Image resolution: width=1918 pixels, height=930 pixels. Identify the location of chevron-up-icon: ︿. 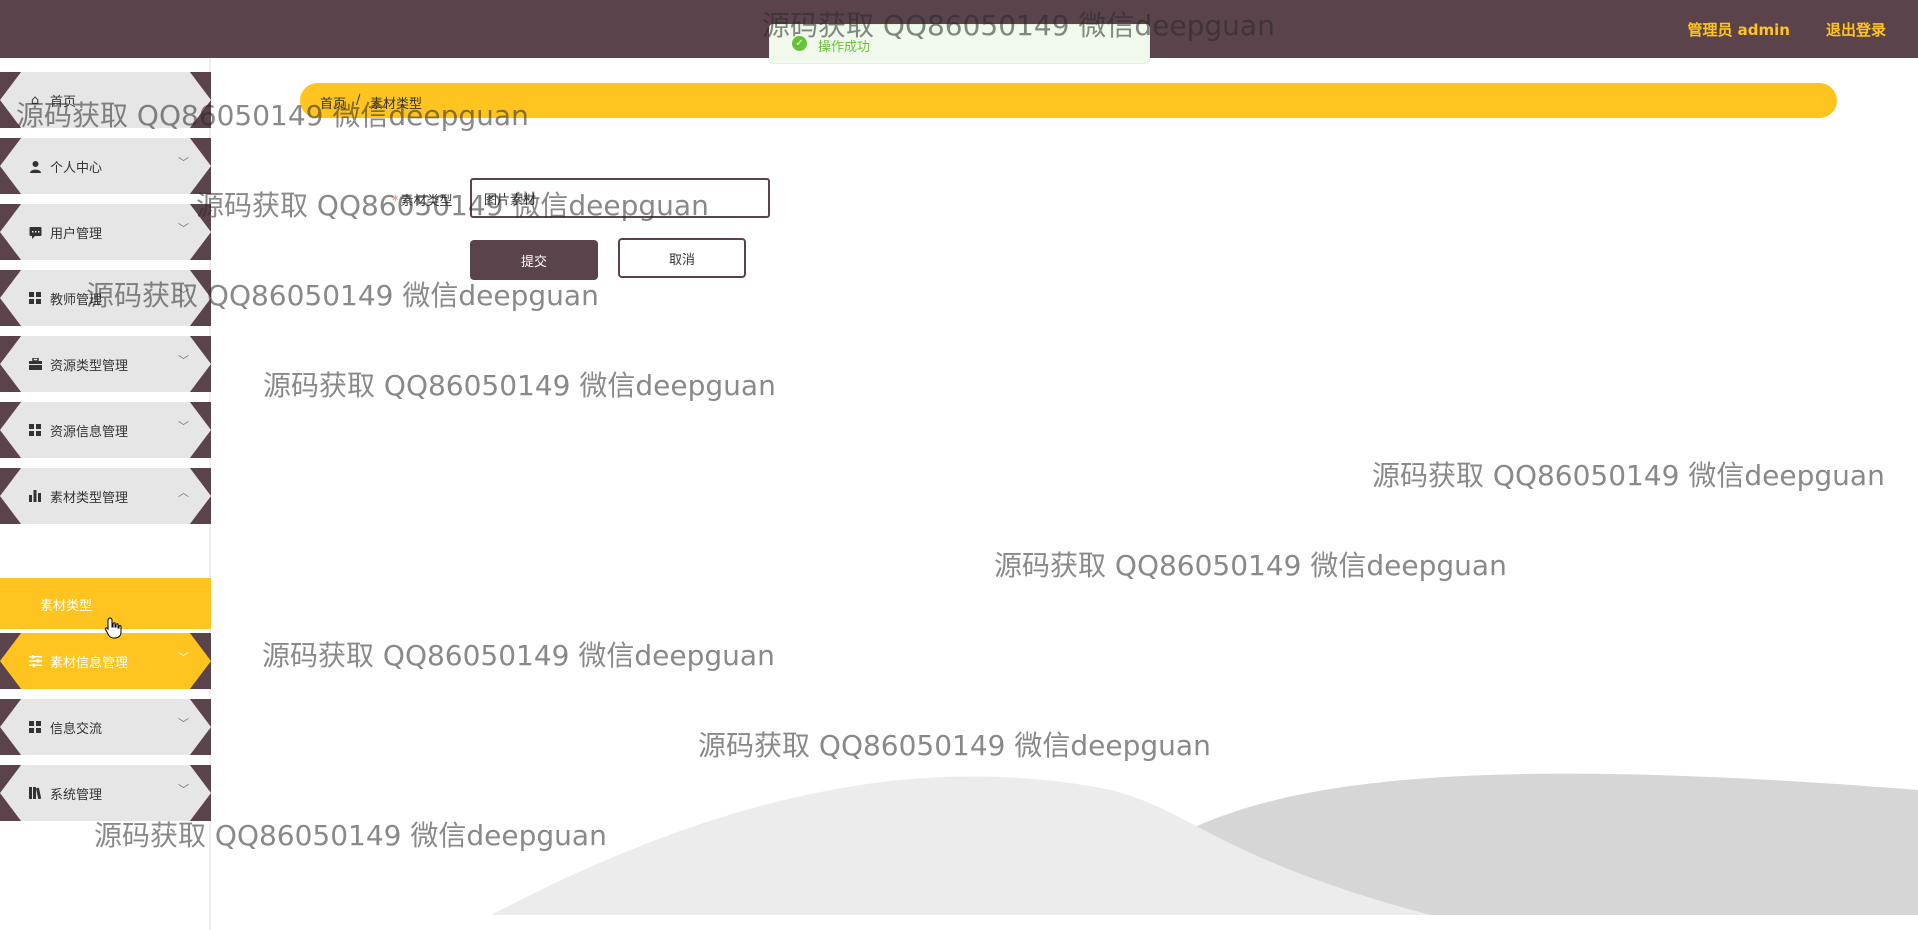
(183, 492).